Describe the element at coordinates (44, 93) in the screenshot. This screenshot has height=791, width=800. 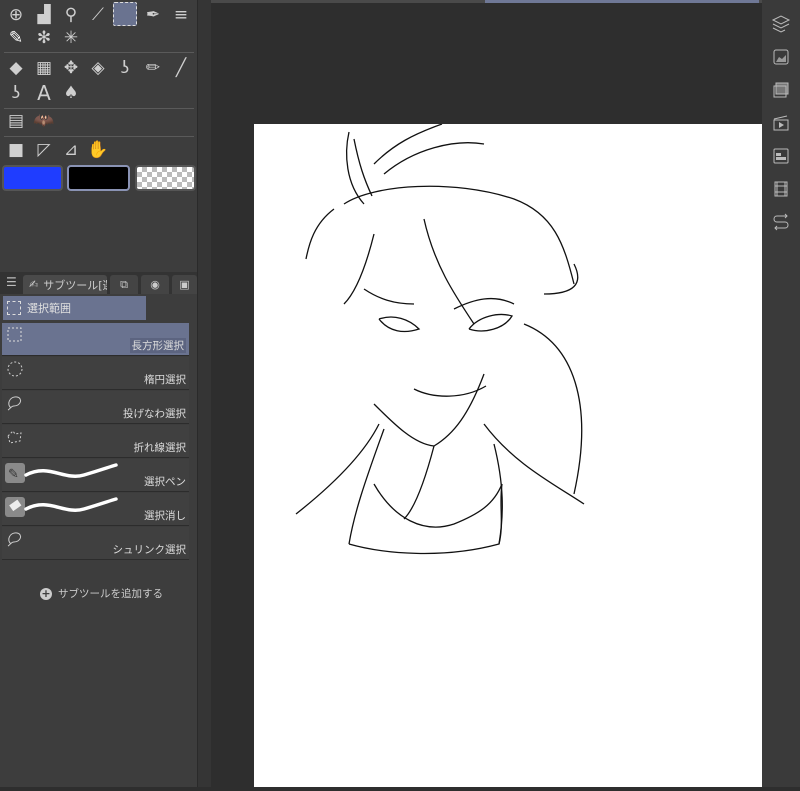
I see `text-tool-icon: A` at that location.